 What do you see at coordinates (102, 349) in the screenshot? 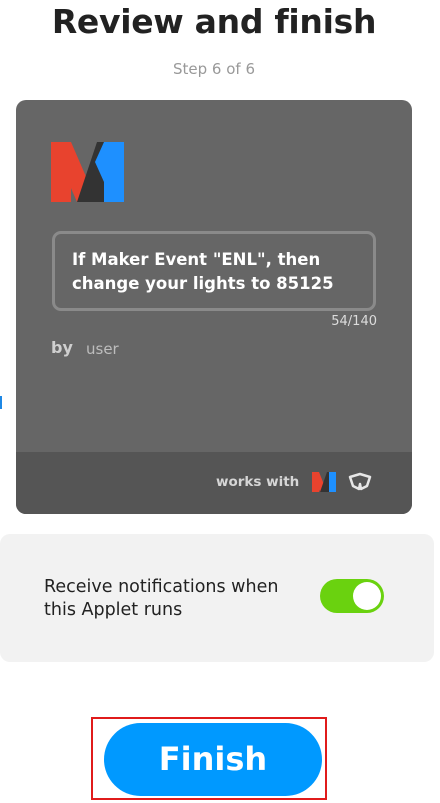
I see `author-name: user` at bounding box center [102, 349].